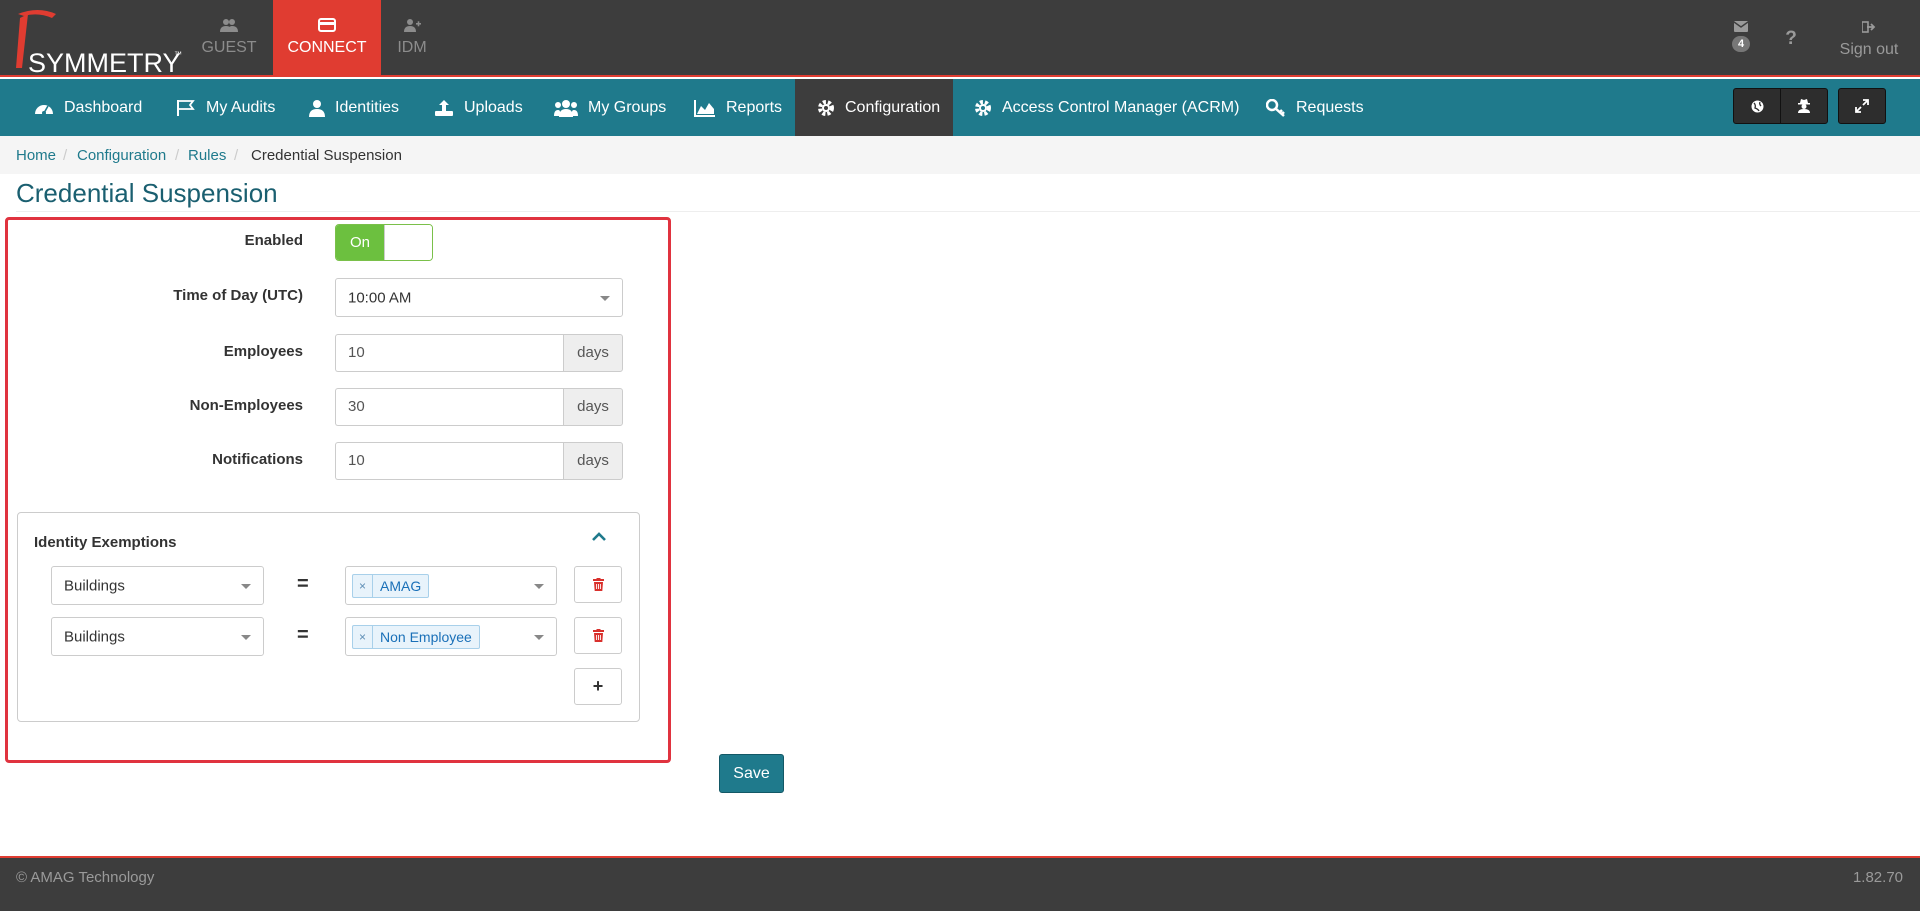 Image resolution: width=1920 pixels, height=911 pixels. I want to click on page-title: Credential Suspension, so click(147, 193).